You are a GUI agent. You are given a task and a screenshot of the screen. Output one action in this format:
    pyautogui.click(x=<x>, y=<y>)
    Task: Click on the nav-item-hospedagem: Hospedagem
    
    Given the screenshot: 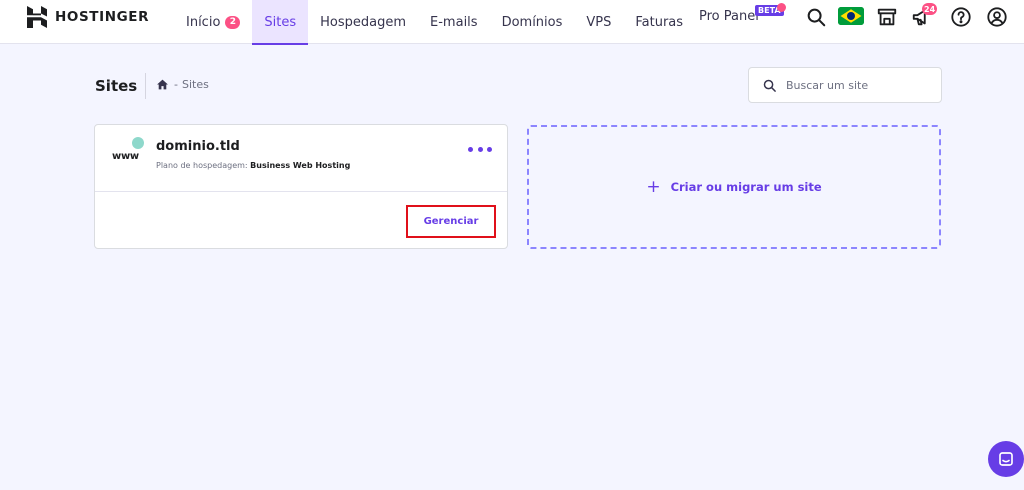 What is the action you would take?
    pyautogui.click(x=363, y=22)
    